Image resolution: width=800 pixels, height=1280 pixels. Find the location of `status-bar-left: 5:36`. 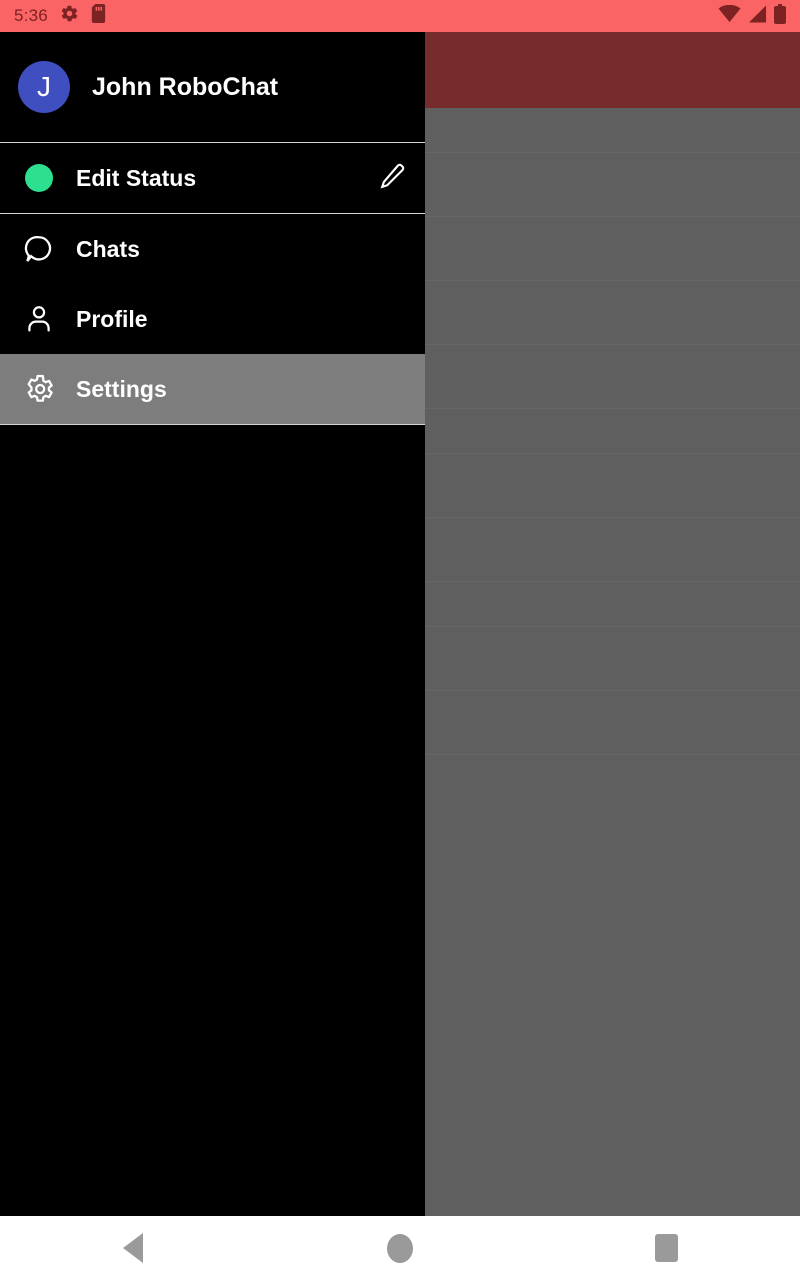

status-bar-left: 5:36 is located at coordinates (60, 16).